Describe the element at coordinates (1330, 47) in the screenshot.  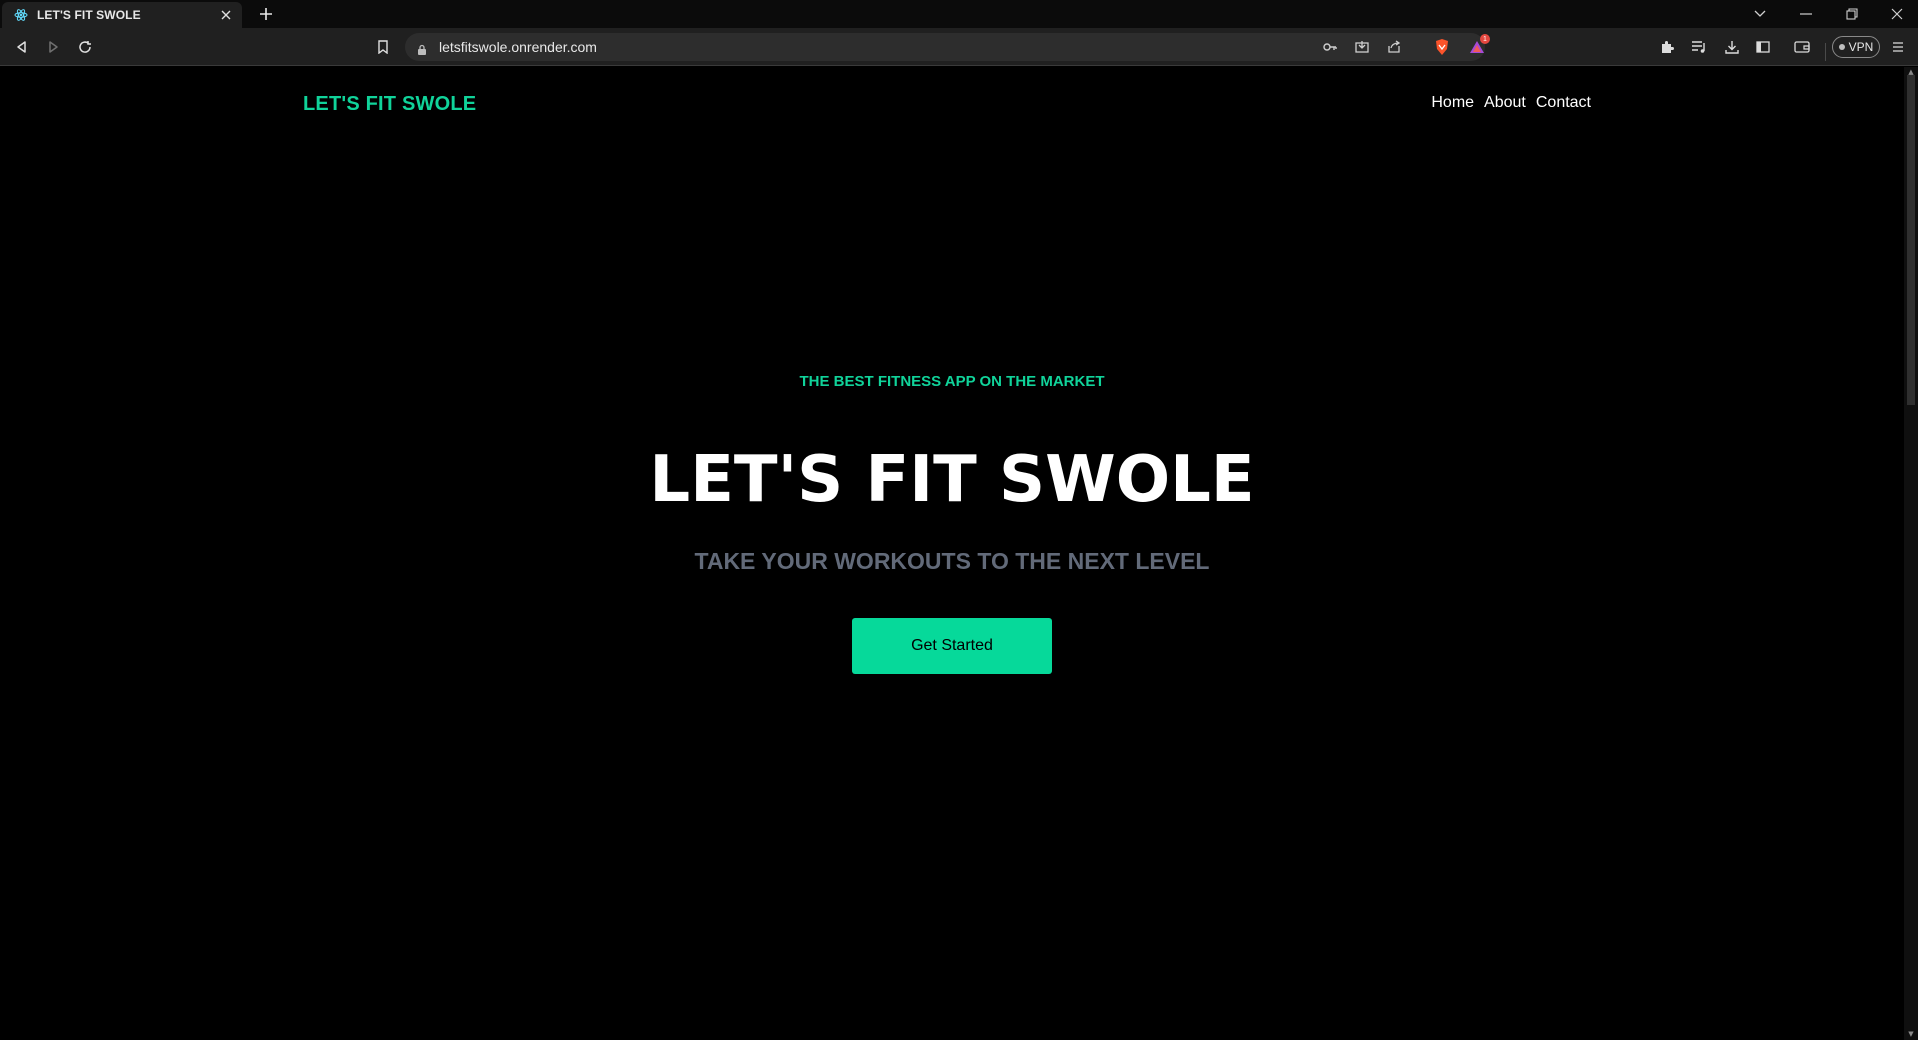
I see `key-icon` at that location.